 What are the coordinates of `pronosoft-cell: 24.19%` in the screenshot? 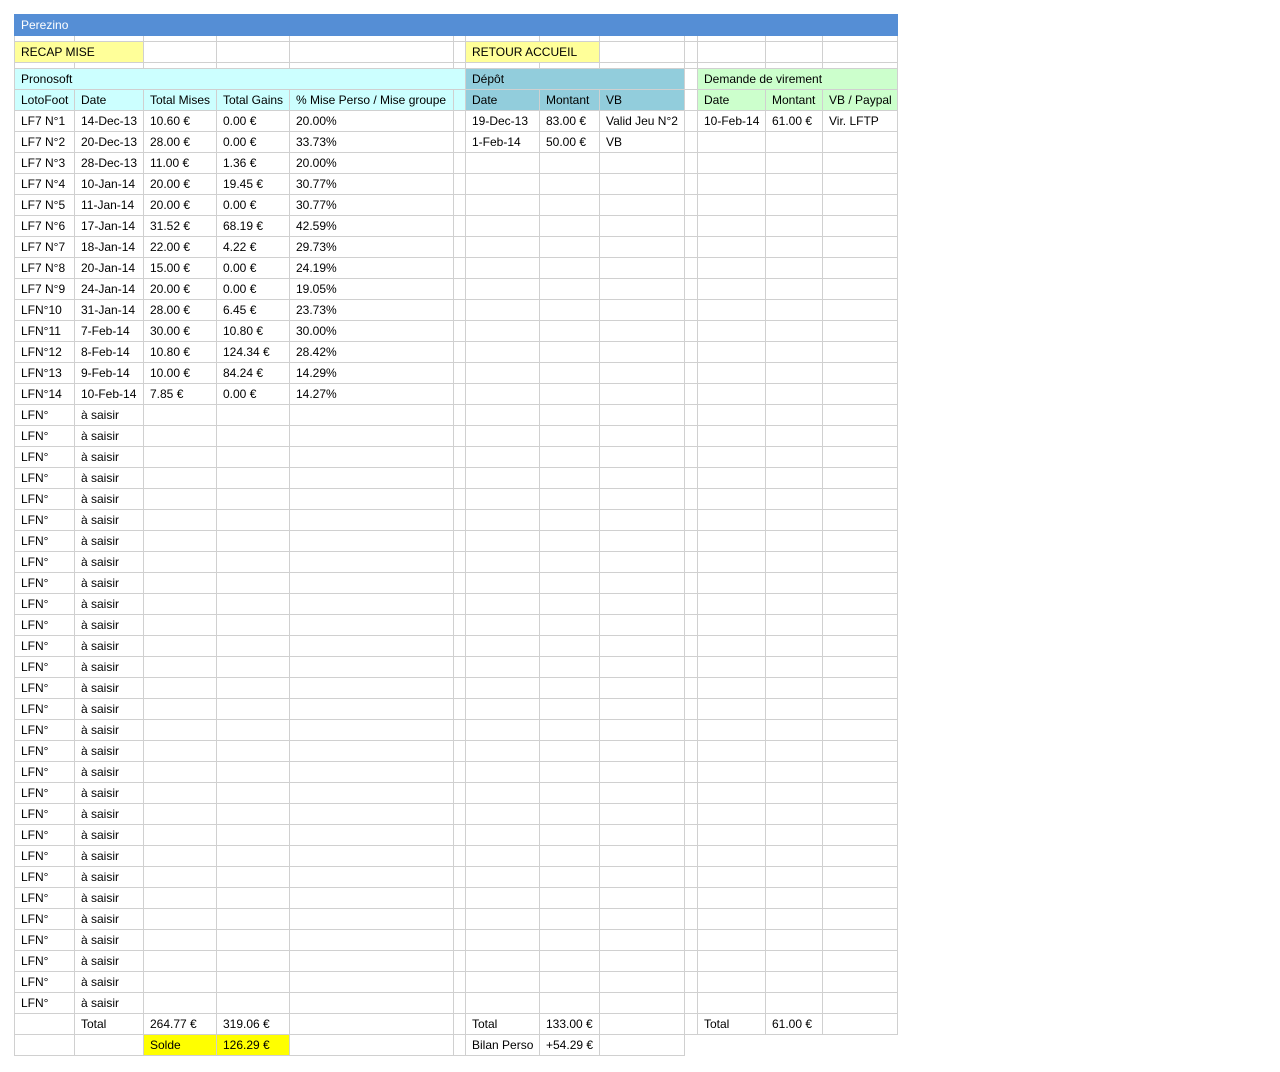 It's located at (371, 268).